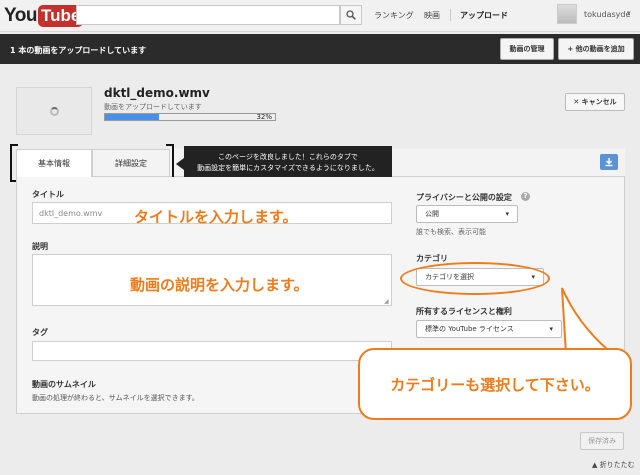 The image size is (640, 475). What do you see at coordinates (131, 163) in the screenshot?
I see `tab-advanced-settings: 詳細設定` at bounding box center [131, 163].